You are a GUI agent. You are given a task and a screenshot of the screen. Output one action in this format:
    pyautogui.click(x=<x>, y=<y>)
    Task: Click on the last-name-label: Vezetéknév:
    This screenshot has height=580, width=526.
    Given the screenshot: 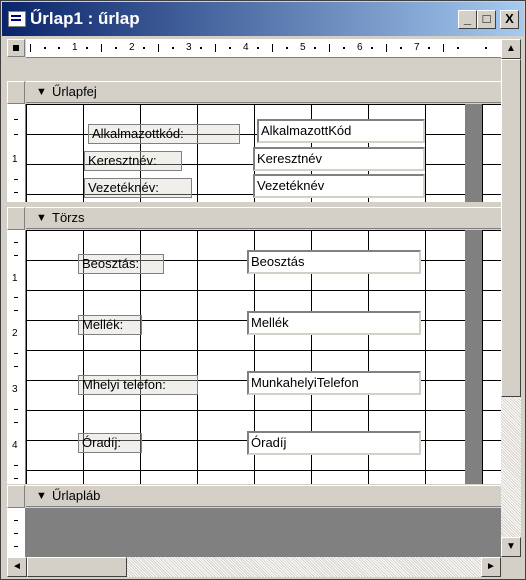 What is the action you would take?
    pyautogui.click(x=138, y=188)
    